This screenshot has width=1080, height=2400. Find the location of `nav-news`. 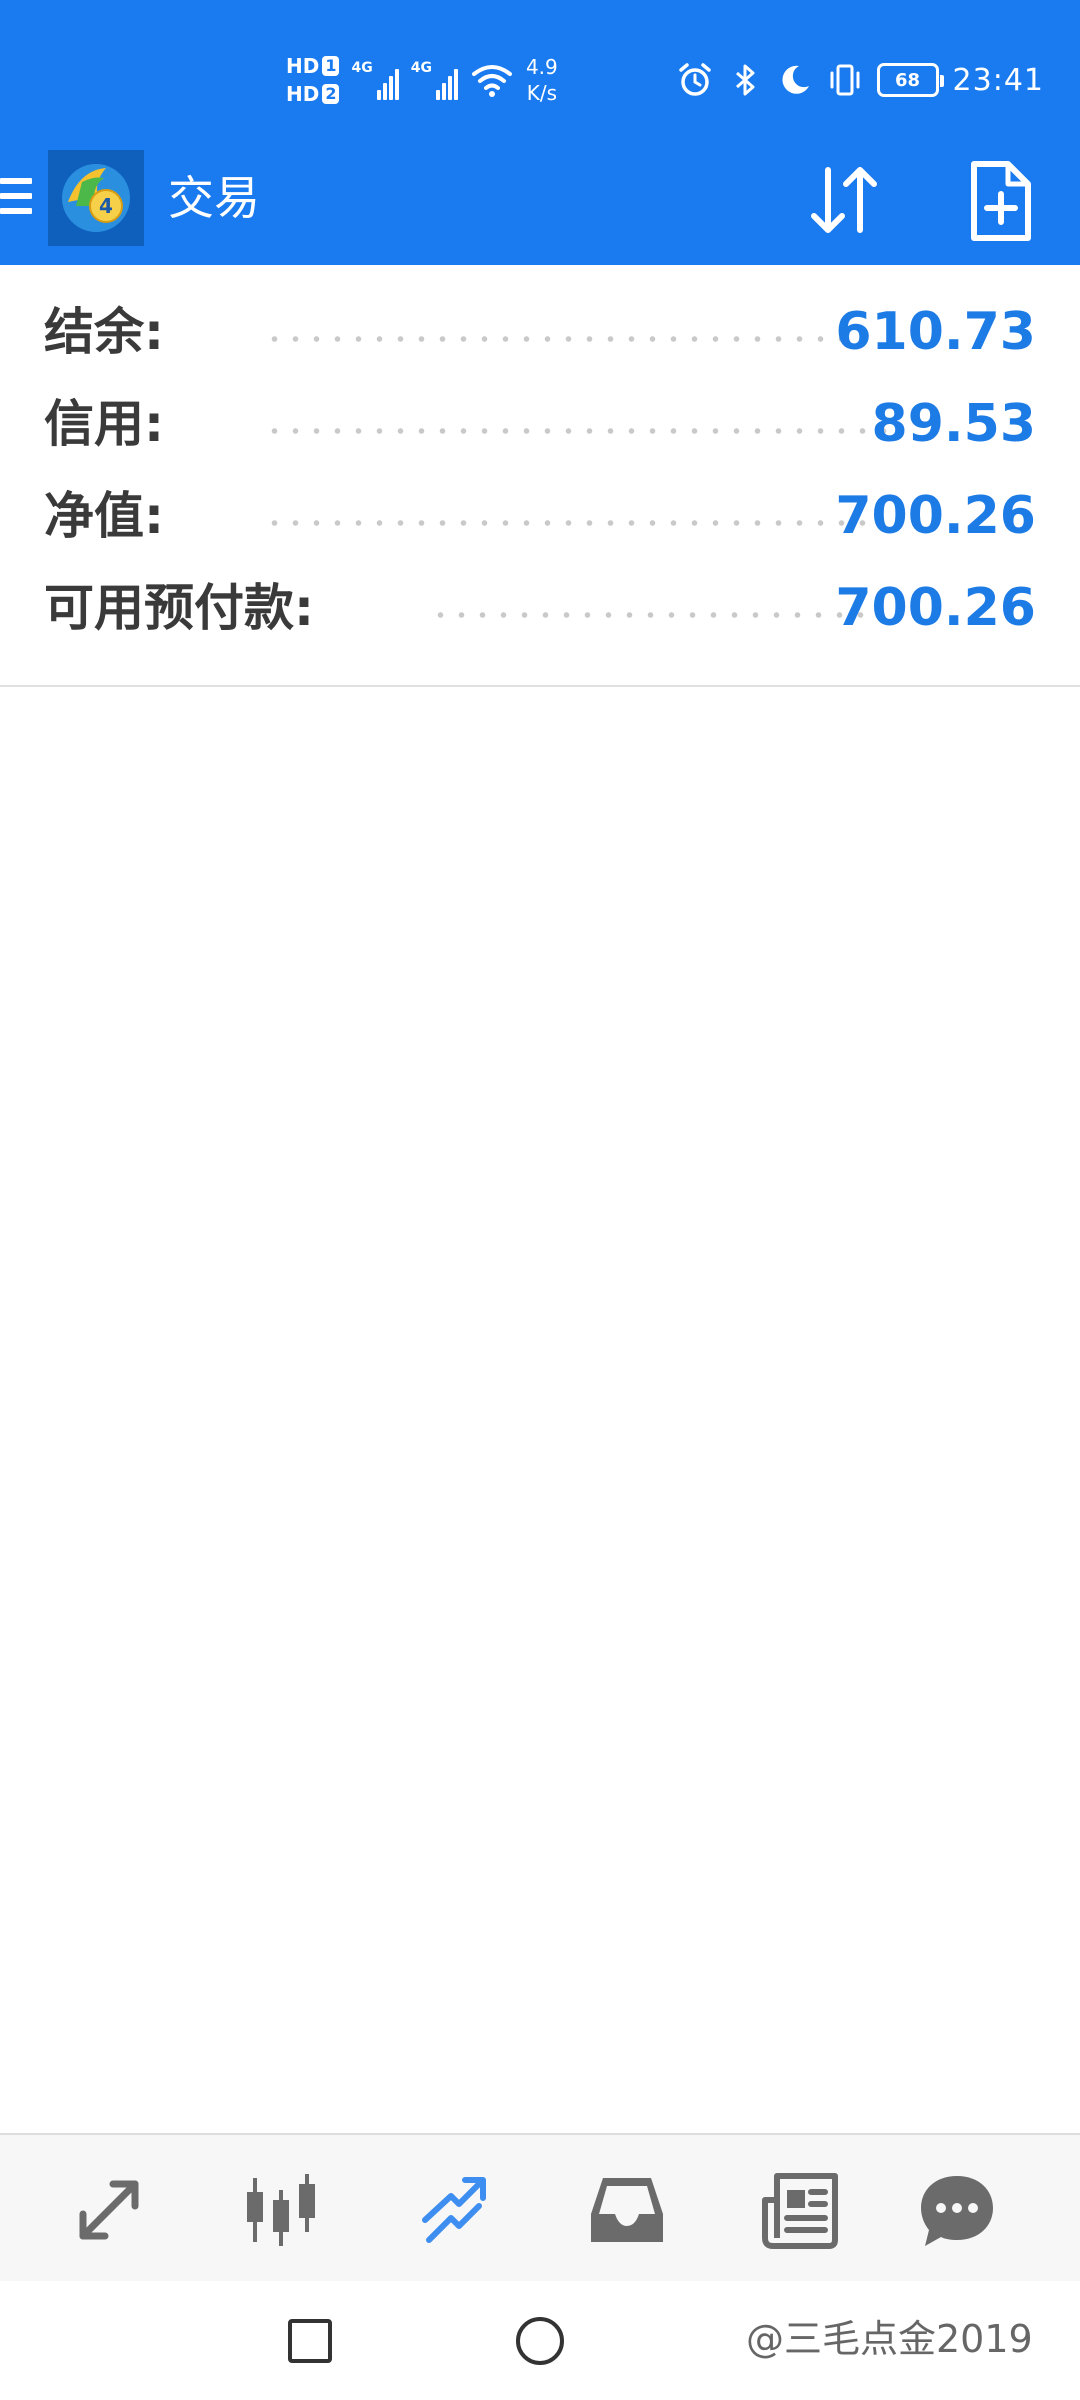

nav-news is located at coordinates (801, 2210).